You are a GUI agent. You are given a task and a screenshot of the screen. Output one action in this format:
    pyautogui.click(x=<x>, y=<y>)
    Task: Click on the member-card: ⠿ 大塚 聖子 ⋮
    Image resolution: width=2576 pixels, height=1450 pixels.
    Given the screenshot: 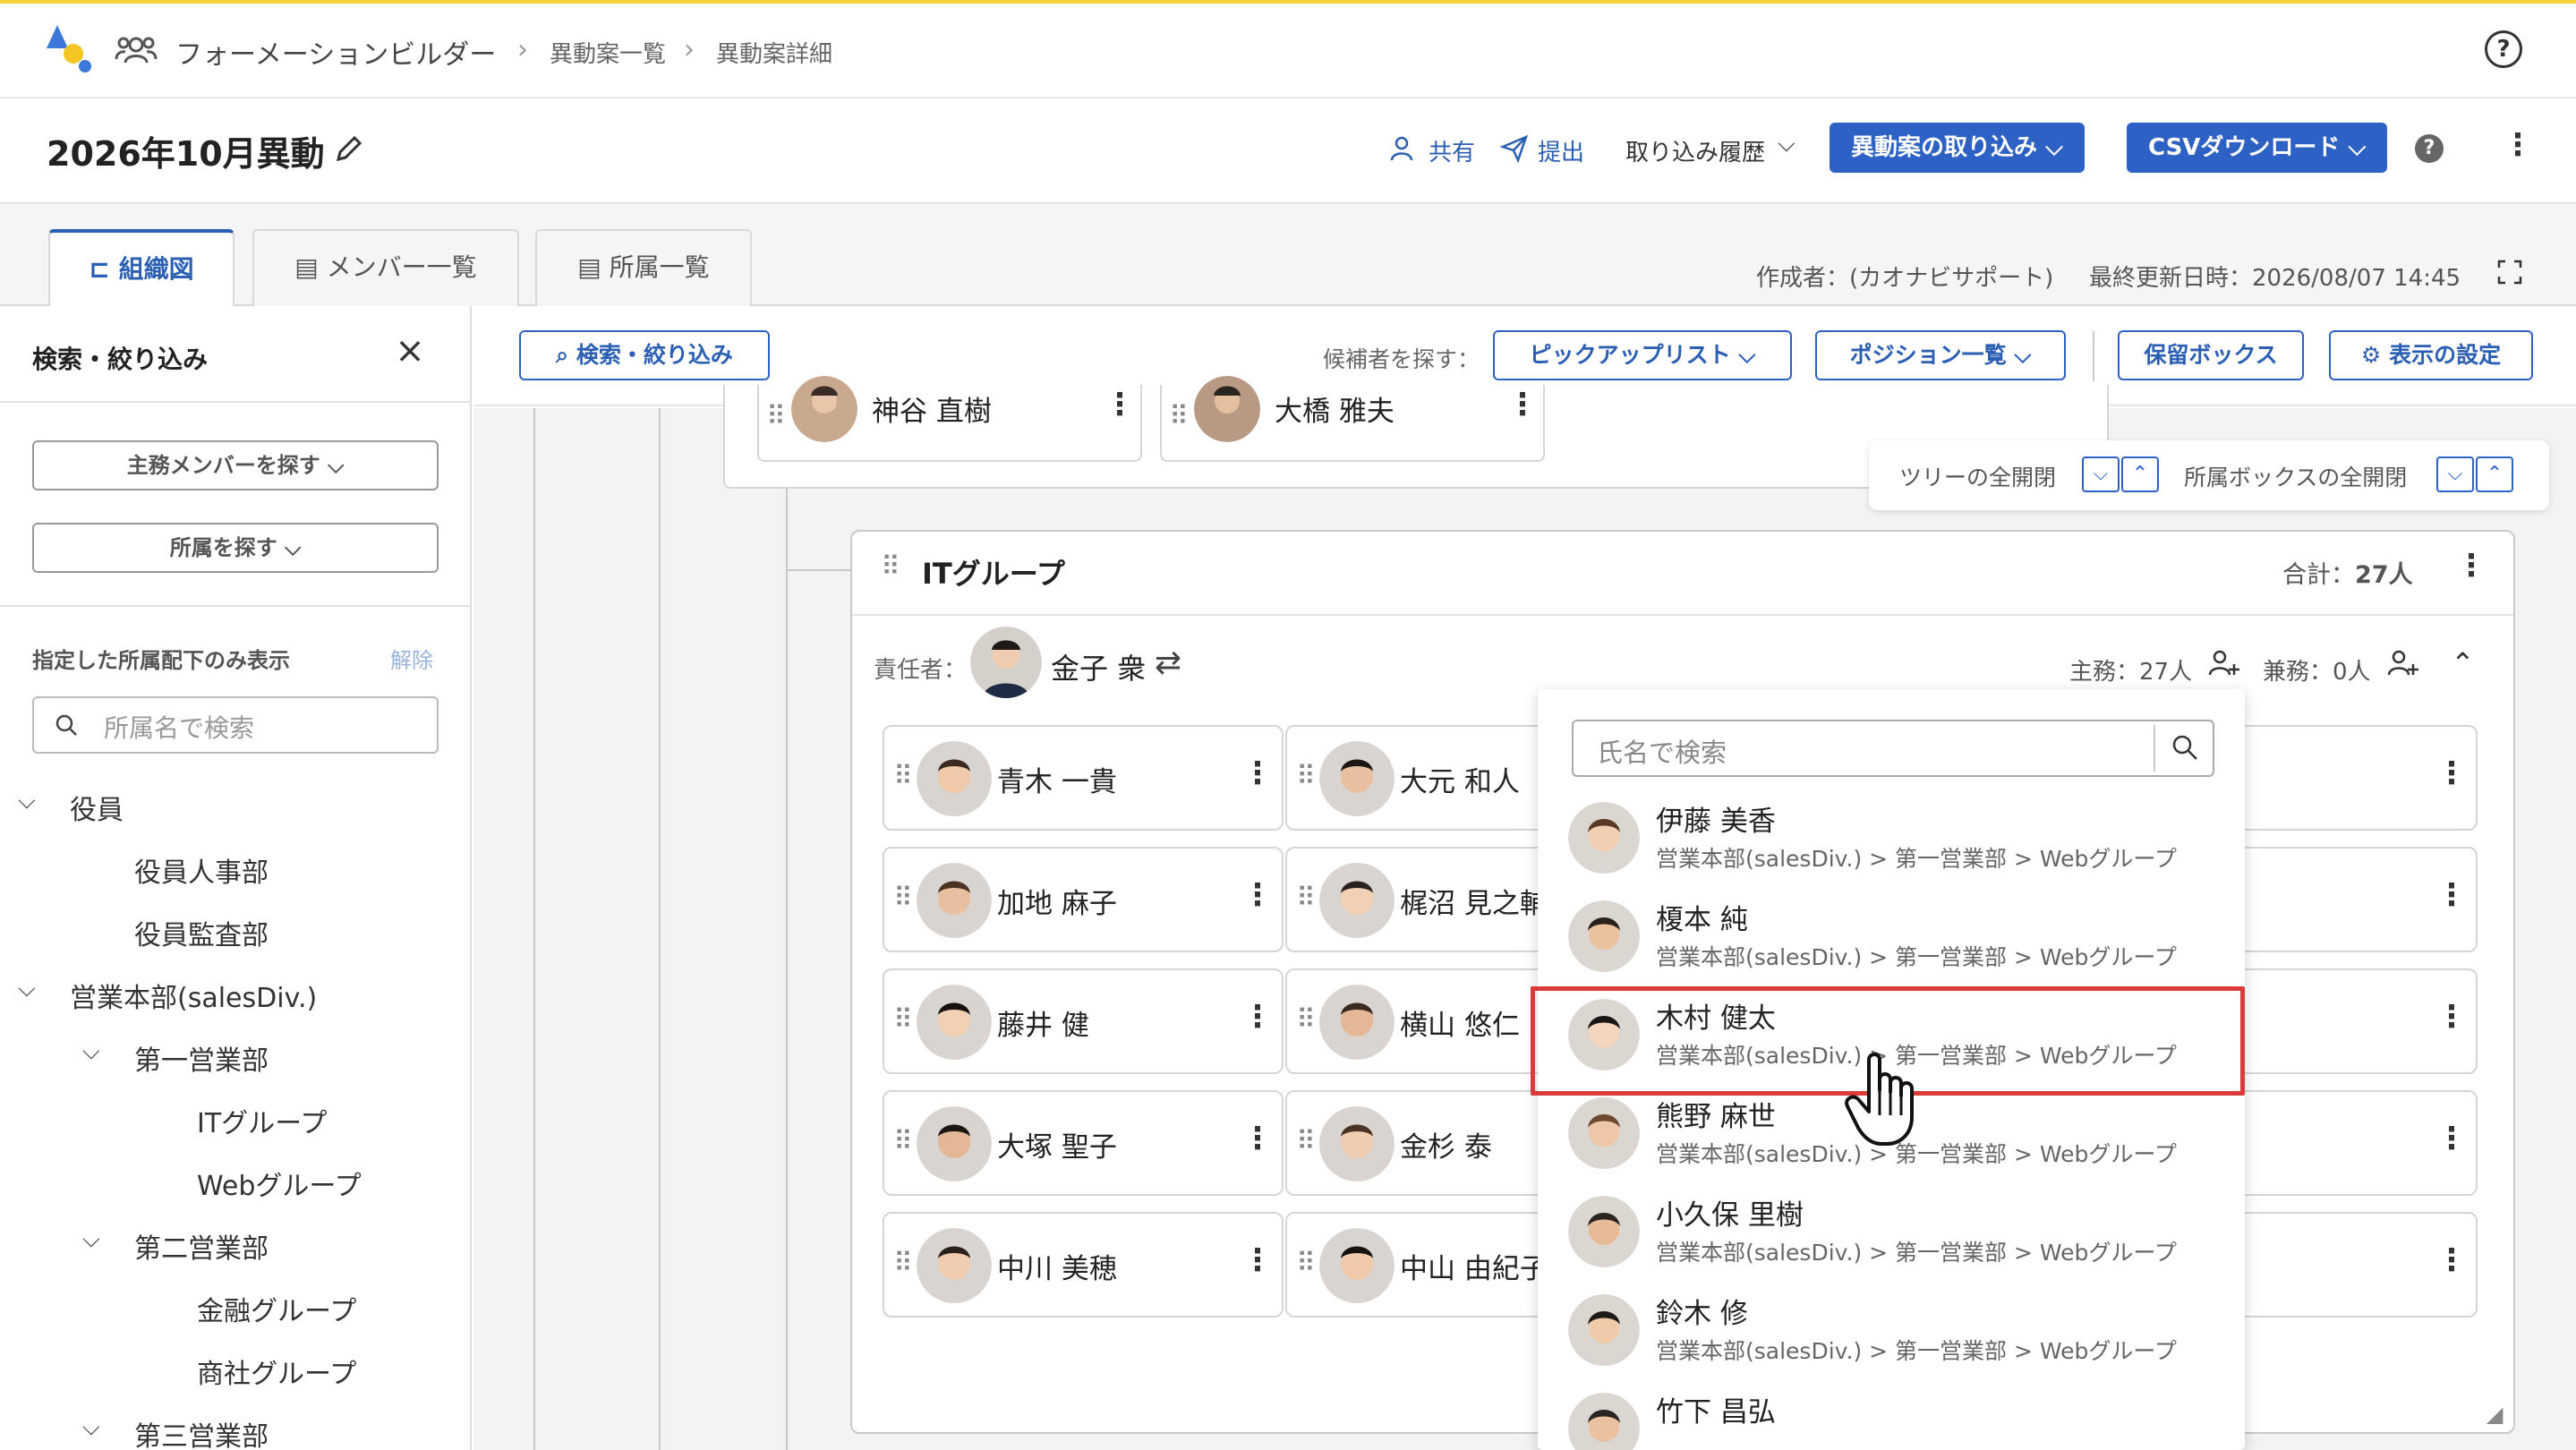 What is the action you would take?
    pyautogui.click(x=1083, y=1143)
    